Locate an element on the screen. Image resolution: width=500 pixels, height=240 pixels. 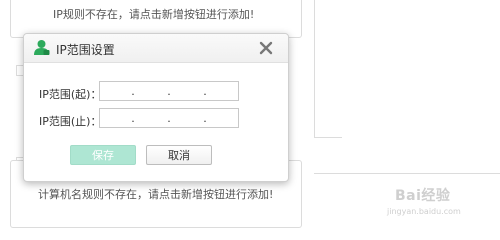
cancel-button: 取消 is located at coordinates (179, 155).